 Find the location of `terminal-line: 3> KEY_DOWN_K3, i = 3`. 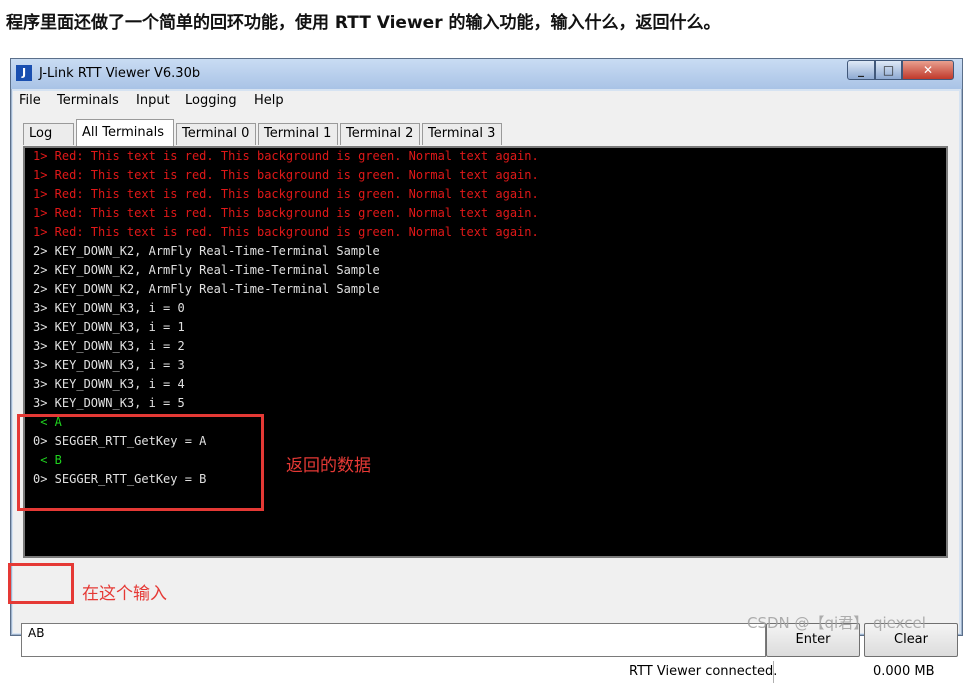

terminal-line: 3> KEY_DOWN_K3, i = 3 is located at coordinates (109, 365).